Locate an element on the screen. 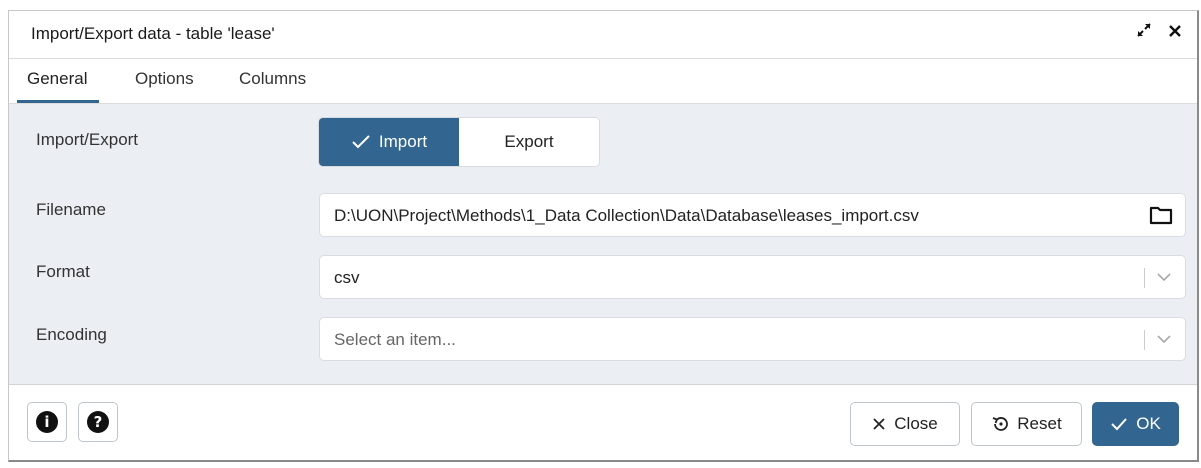 Image resolution: width=1201 pixels, height=468 pixels. reset-button: Reset is located at coordinates (1026, 424).